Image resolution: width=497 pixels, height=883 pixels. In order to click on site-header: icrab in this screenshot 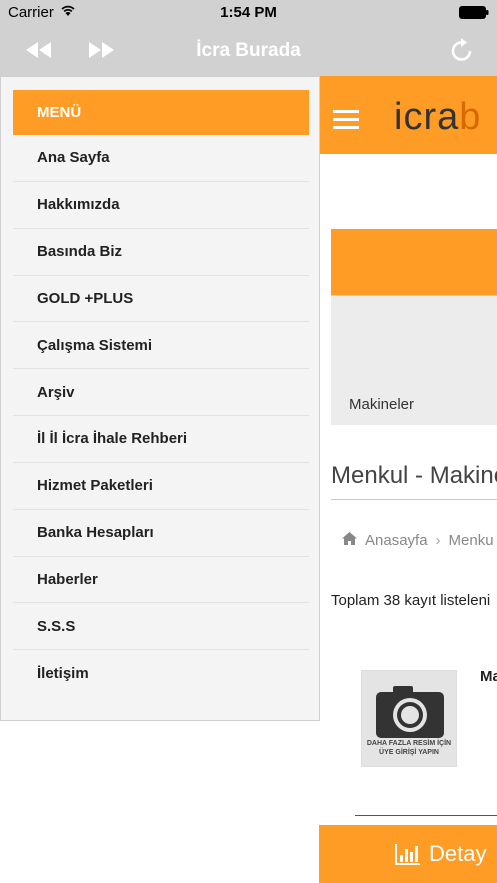, I will do `click(408, 115)`.